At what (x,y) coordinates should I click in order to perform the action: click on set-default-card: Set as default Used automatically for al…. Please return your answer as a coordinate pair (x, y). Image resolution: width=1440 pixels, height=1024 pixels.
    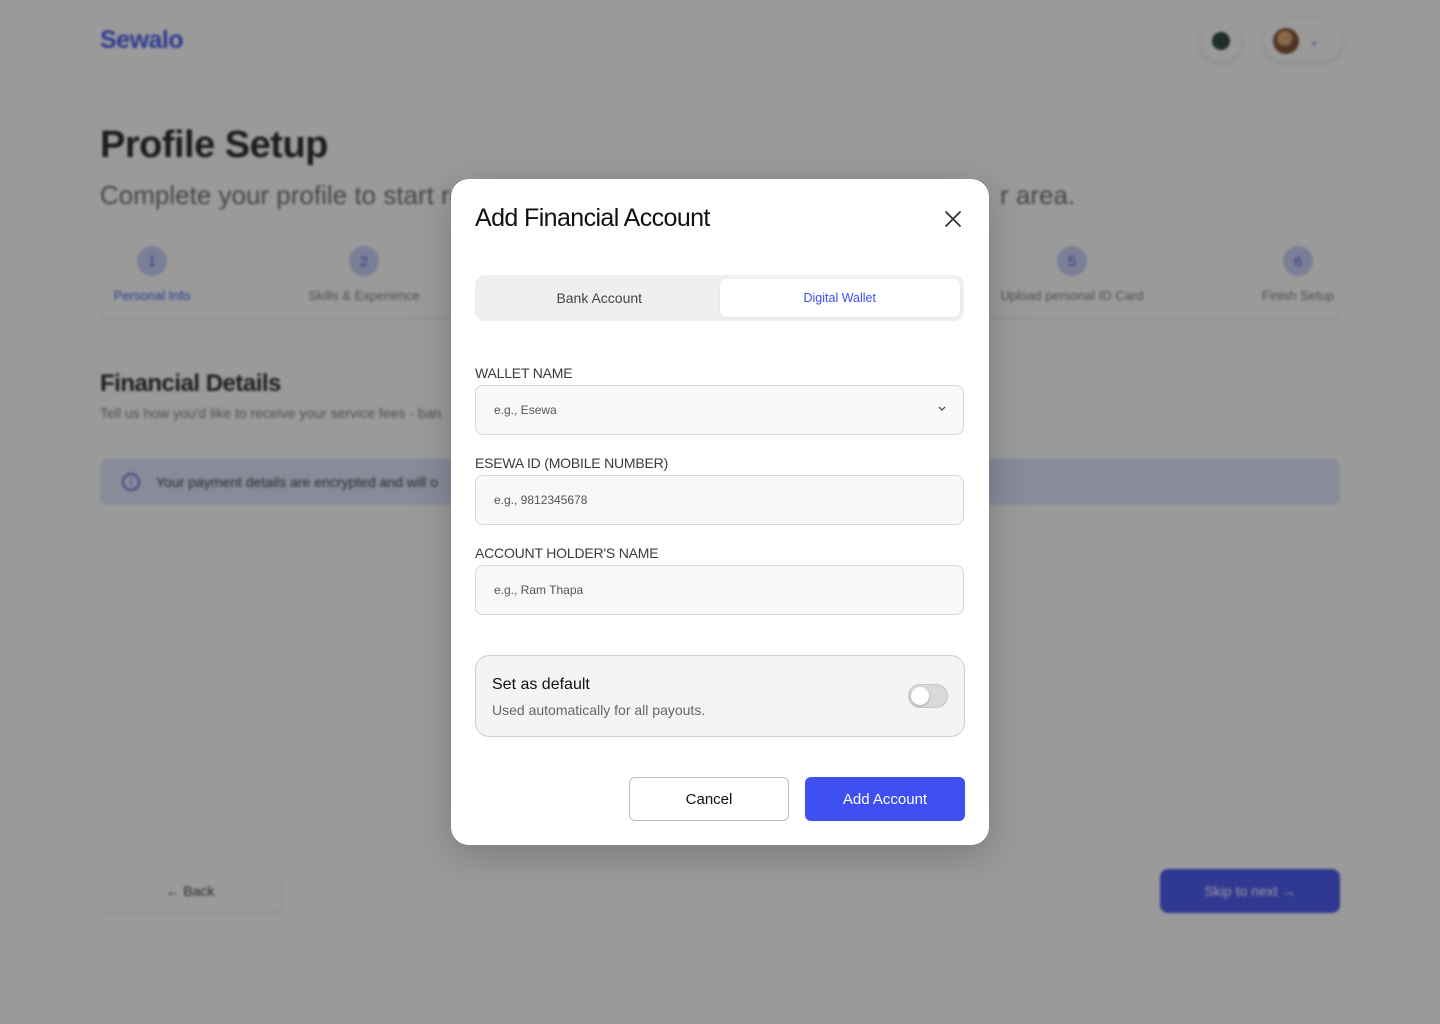
    Looking at the image, I should click on (720, 696).